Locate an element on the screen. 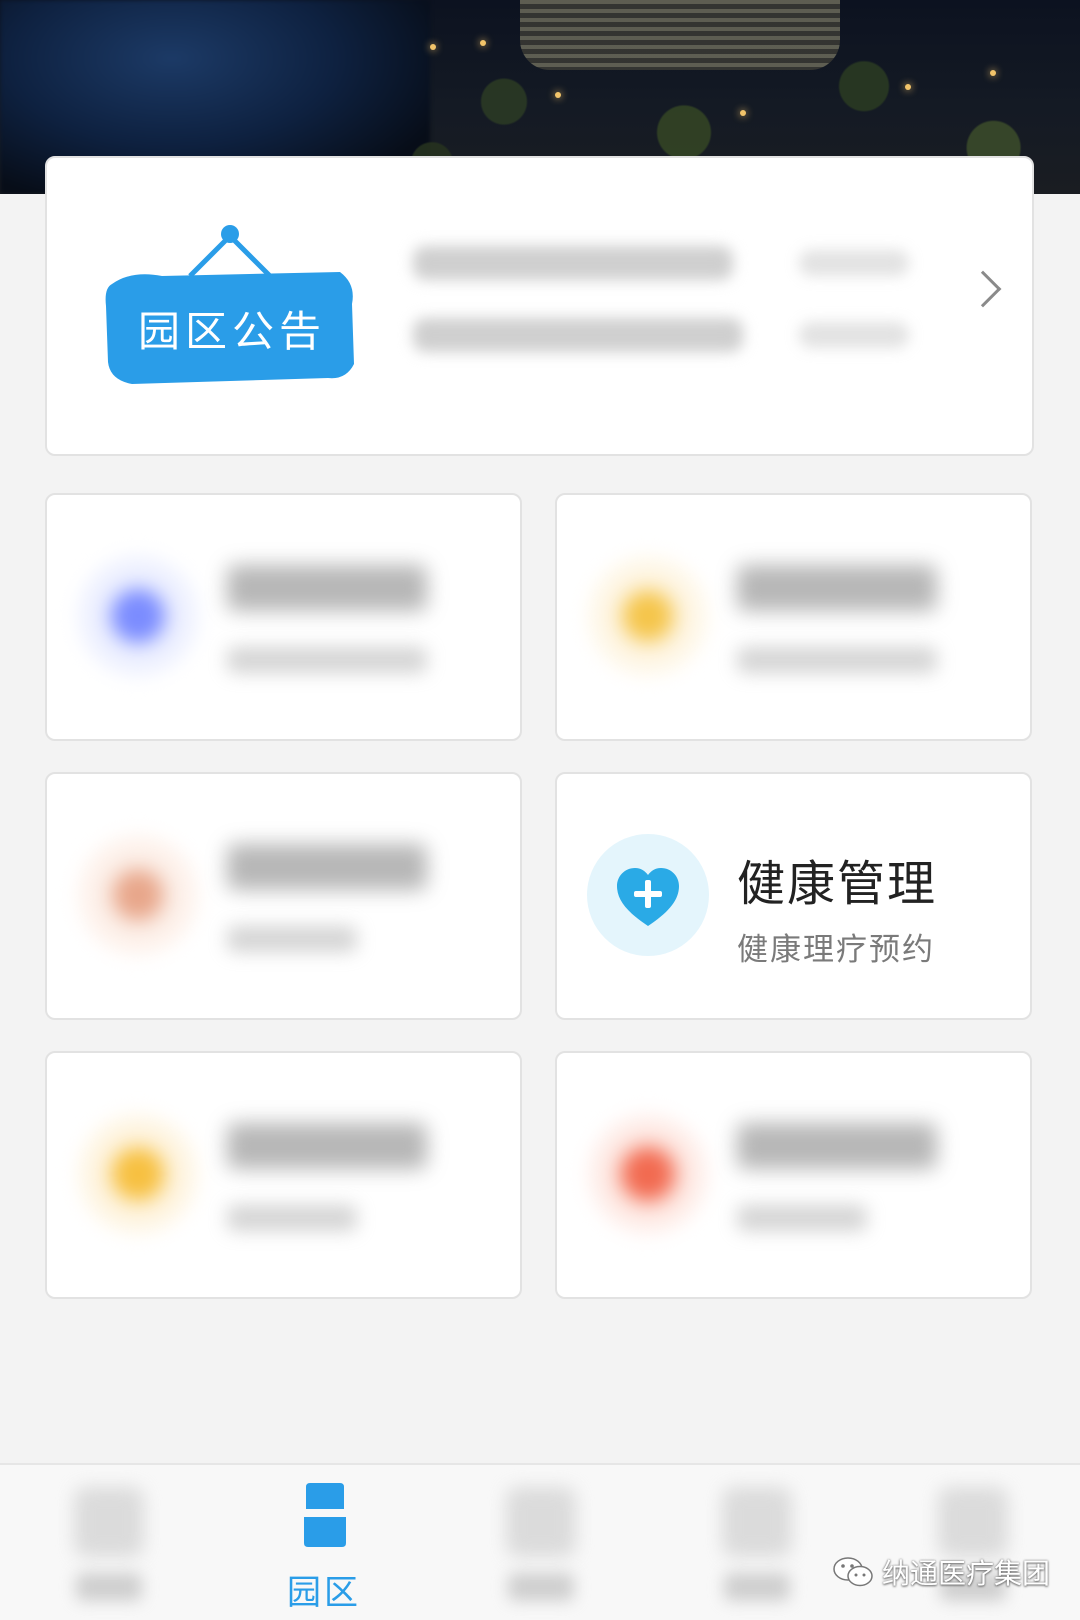  watermark: 纳通医疗集团 is located at coordinates (941, 1572).